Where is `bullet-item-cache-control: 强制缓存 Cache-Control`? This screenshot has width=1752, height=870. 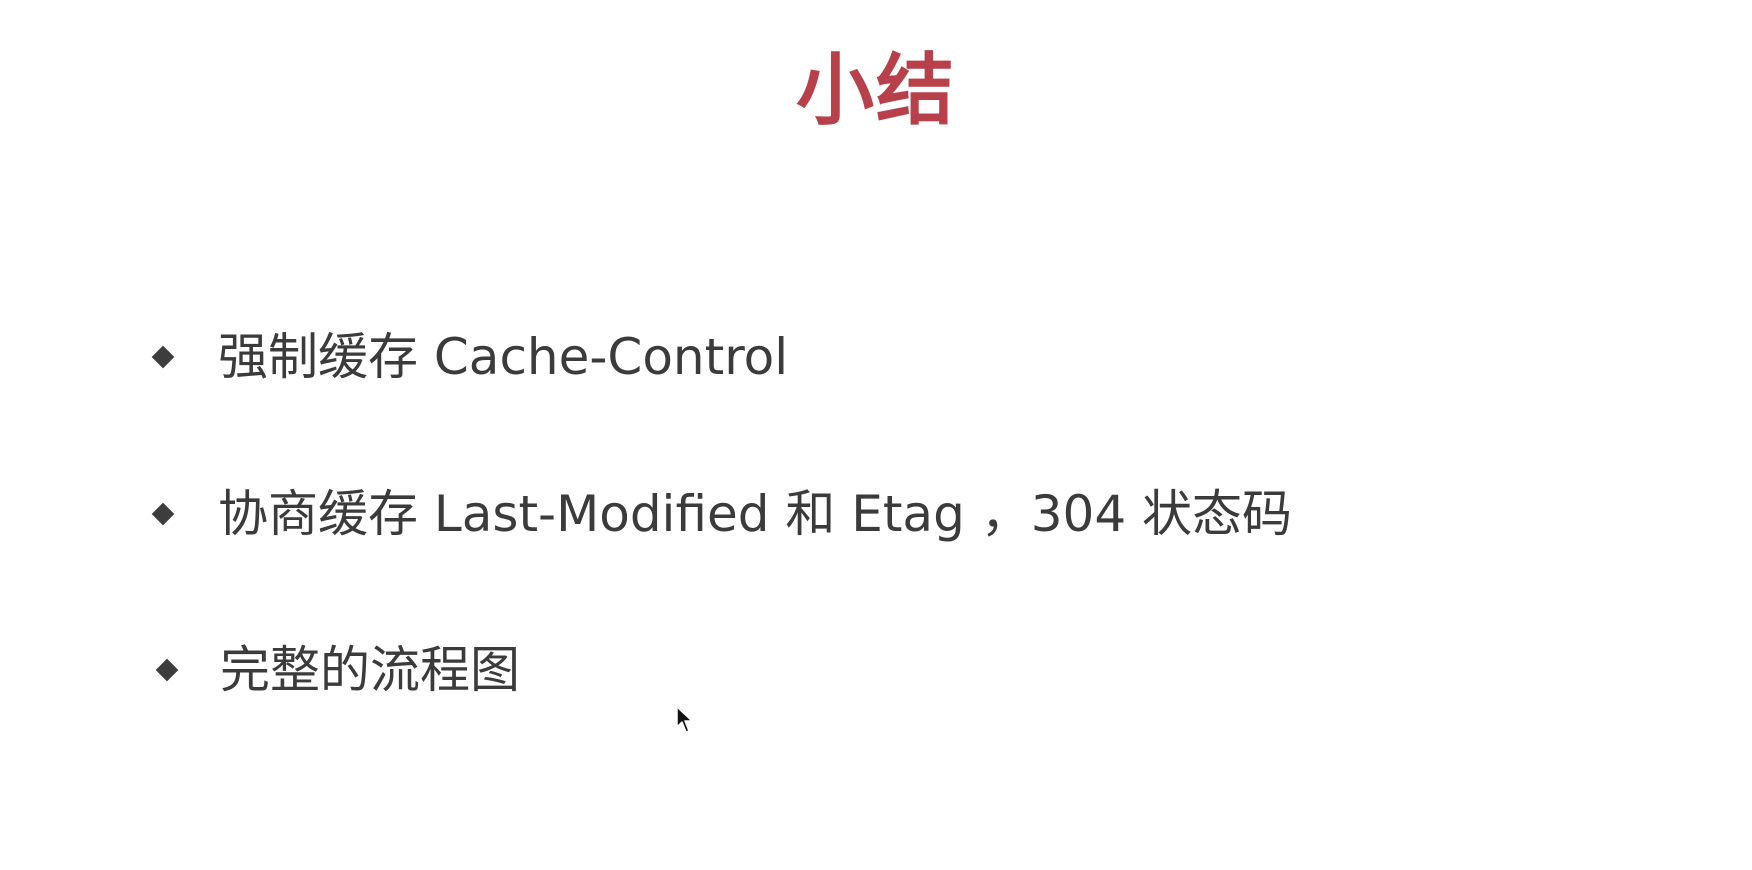 bullet-item-cache-control: 强制缓存 Cache-Control is located at coordinates (700, 357).